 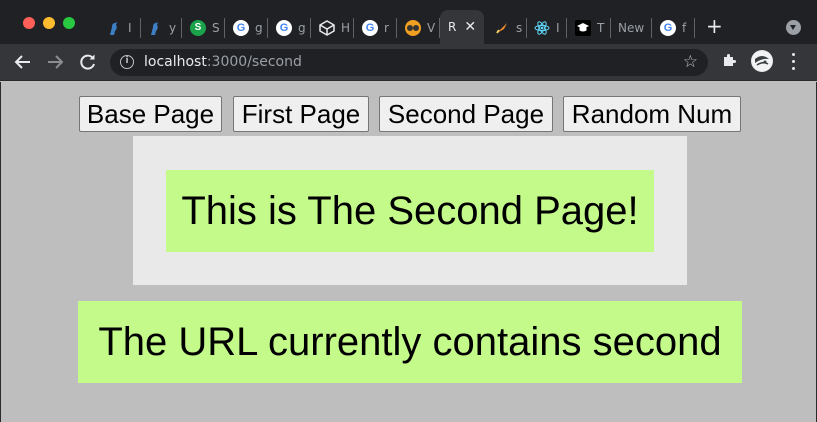 I want to click on tab-search-icon, so click(x=793, y=27).